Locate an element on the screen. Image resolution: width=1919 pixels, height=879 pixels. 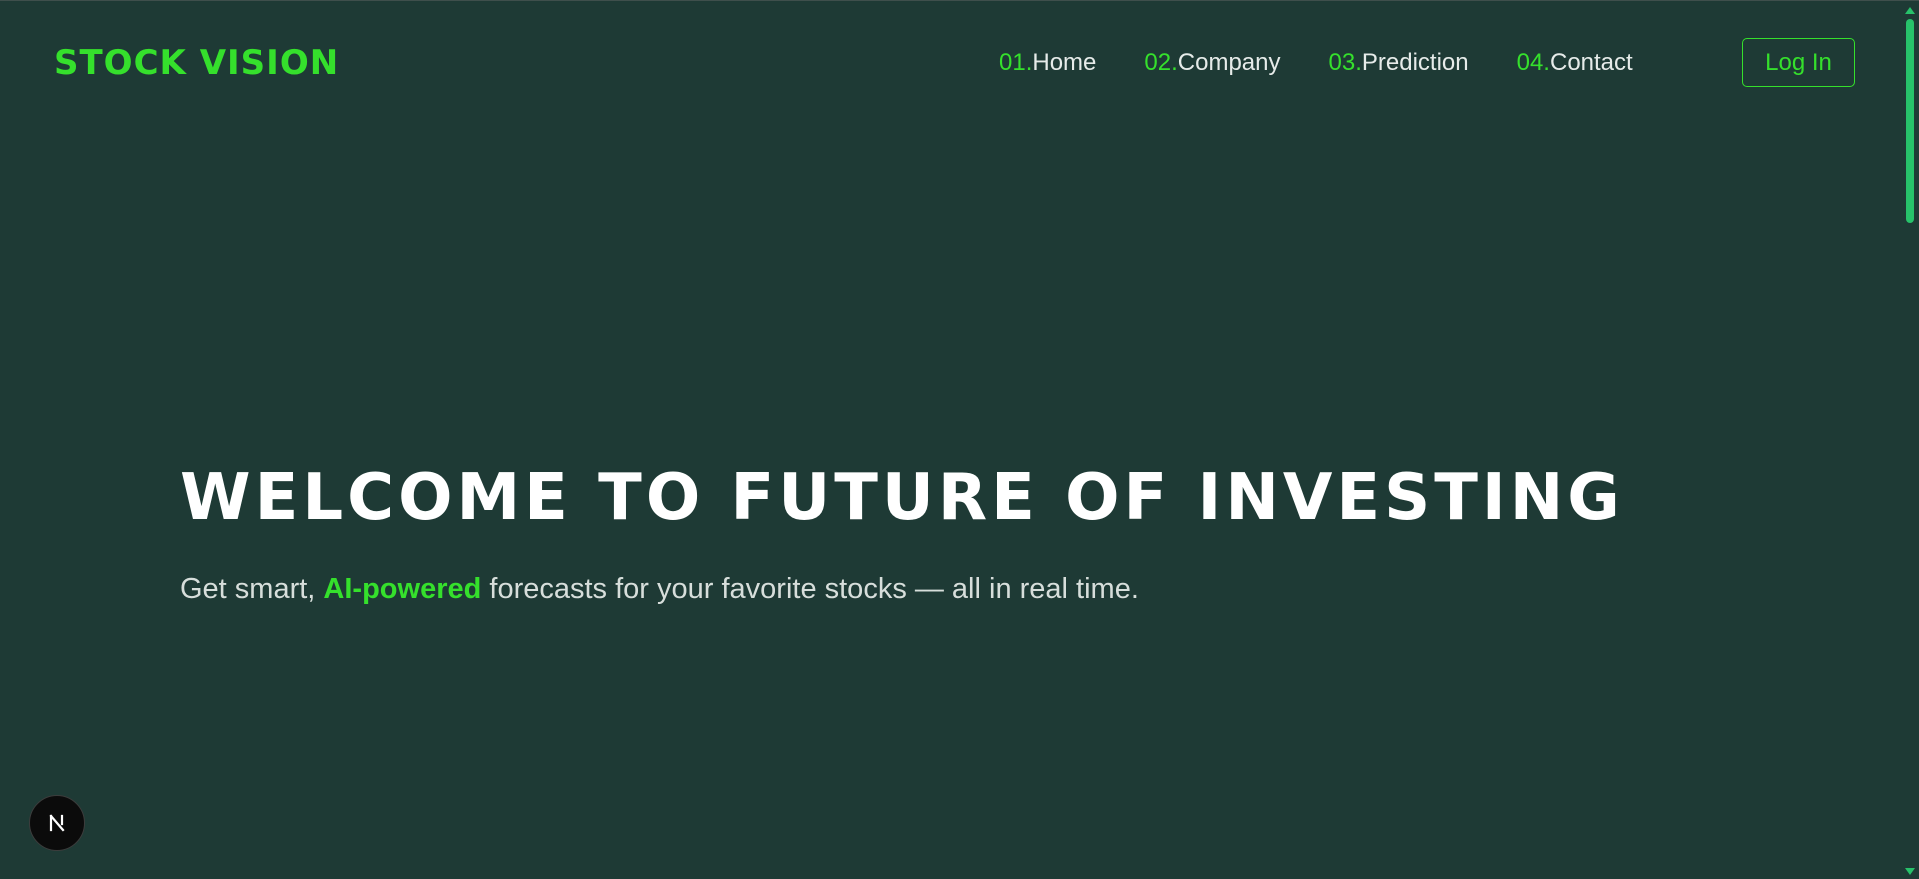
nav-number: 01. is located at coordinates (1016, 62).